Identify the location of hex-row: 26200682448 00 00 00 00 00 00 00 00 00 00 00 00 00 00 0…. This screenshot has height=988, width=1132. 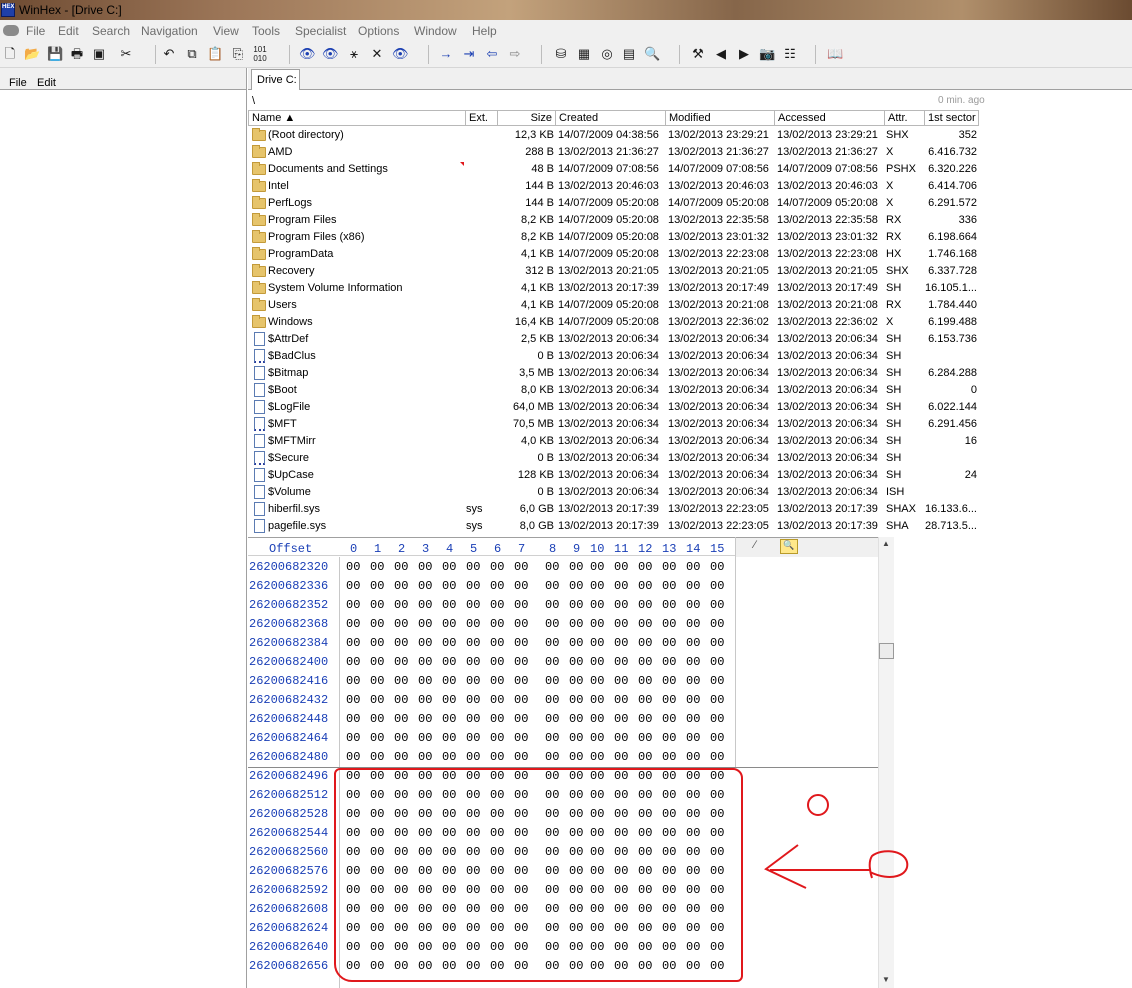
(563, 718).